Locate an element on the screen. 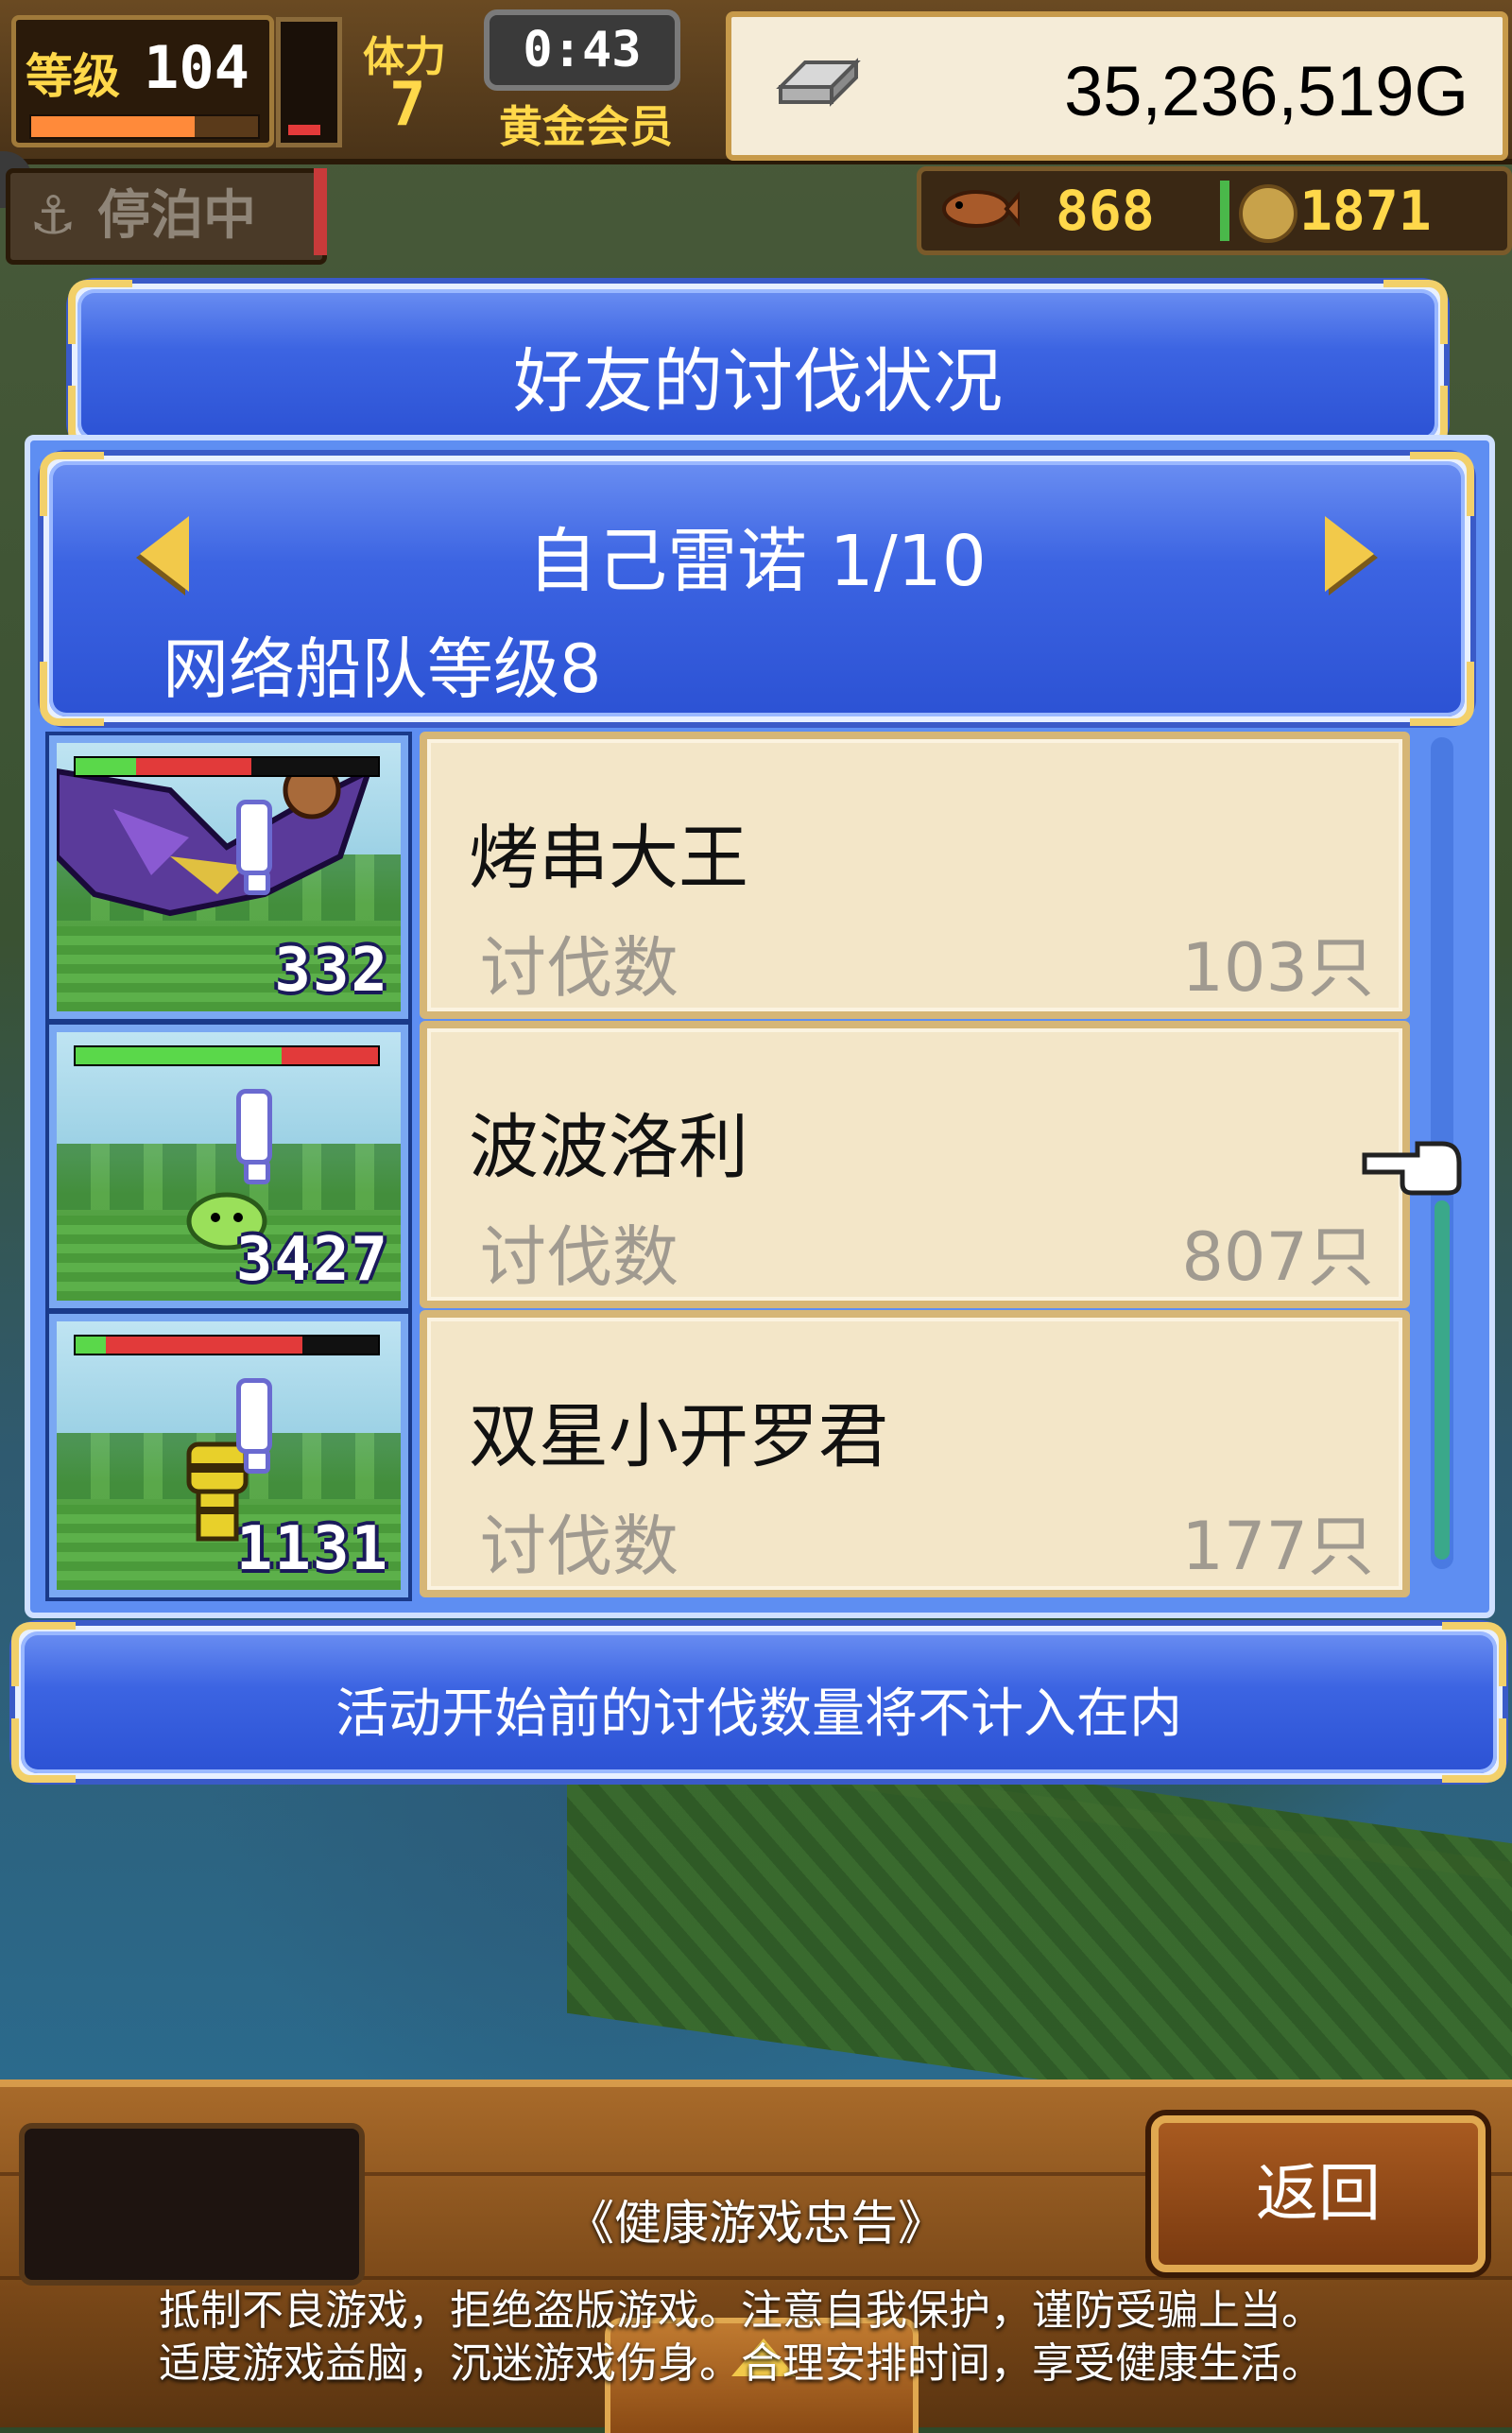 The width and height of the screenshot is (1512, 2433). membership-badge: 黄金会员 is located at coordinates (586, 124).